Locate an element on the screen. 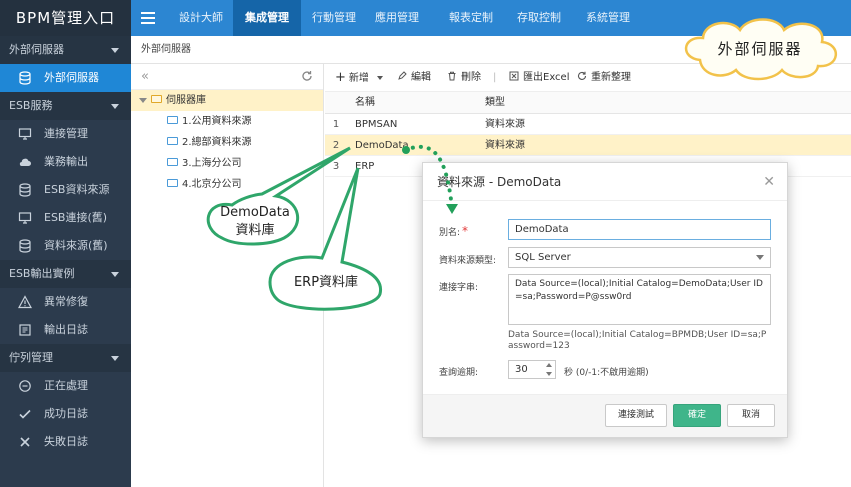  sidebar-item-processing: 正在處理 is located at coordinates (65, 386).